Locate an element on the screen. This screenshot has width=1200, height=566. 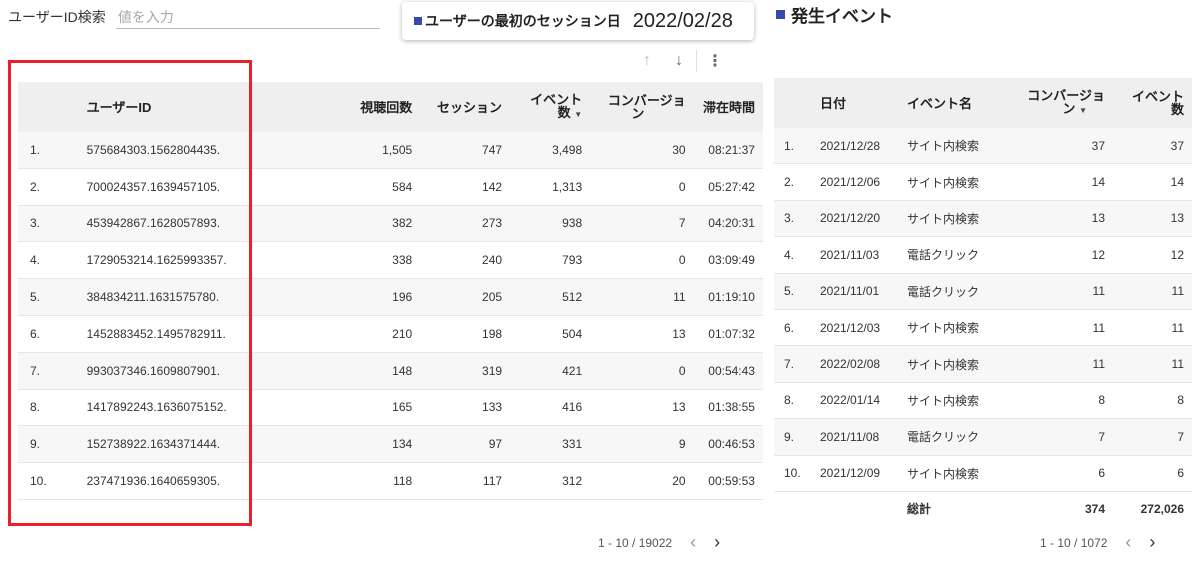
header-conversions: コンバージョ ン is located at coordinates (637, 107).